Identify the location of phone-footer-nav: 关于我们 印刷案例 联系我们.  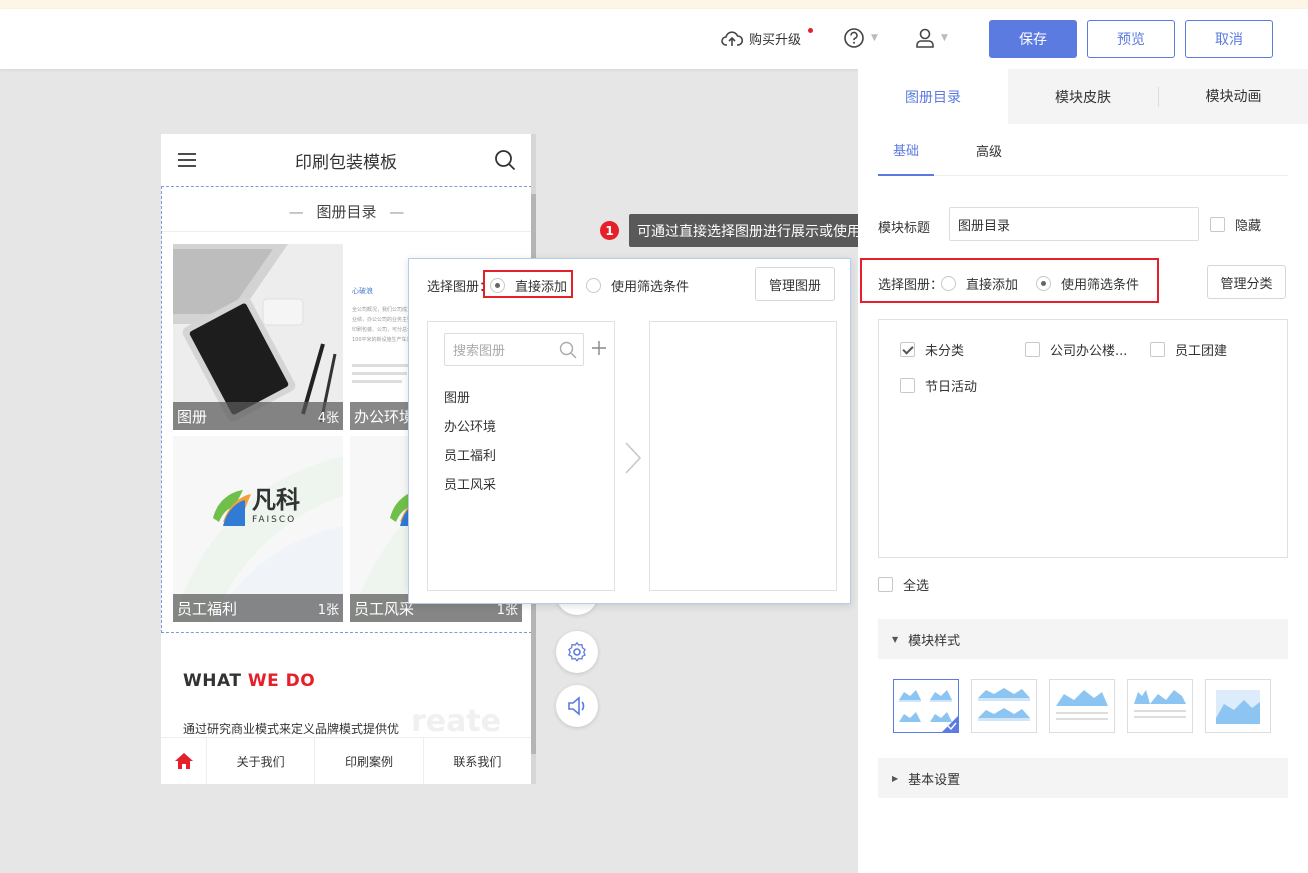
(346, 760).